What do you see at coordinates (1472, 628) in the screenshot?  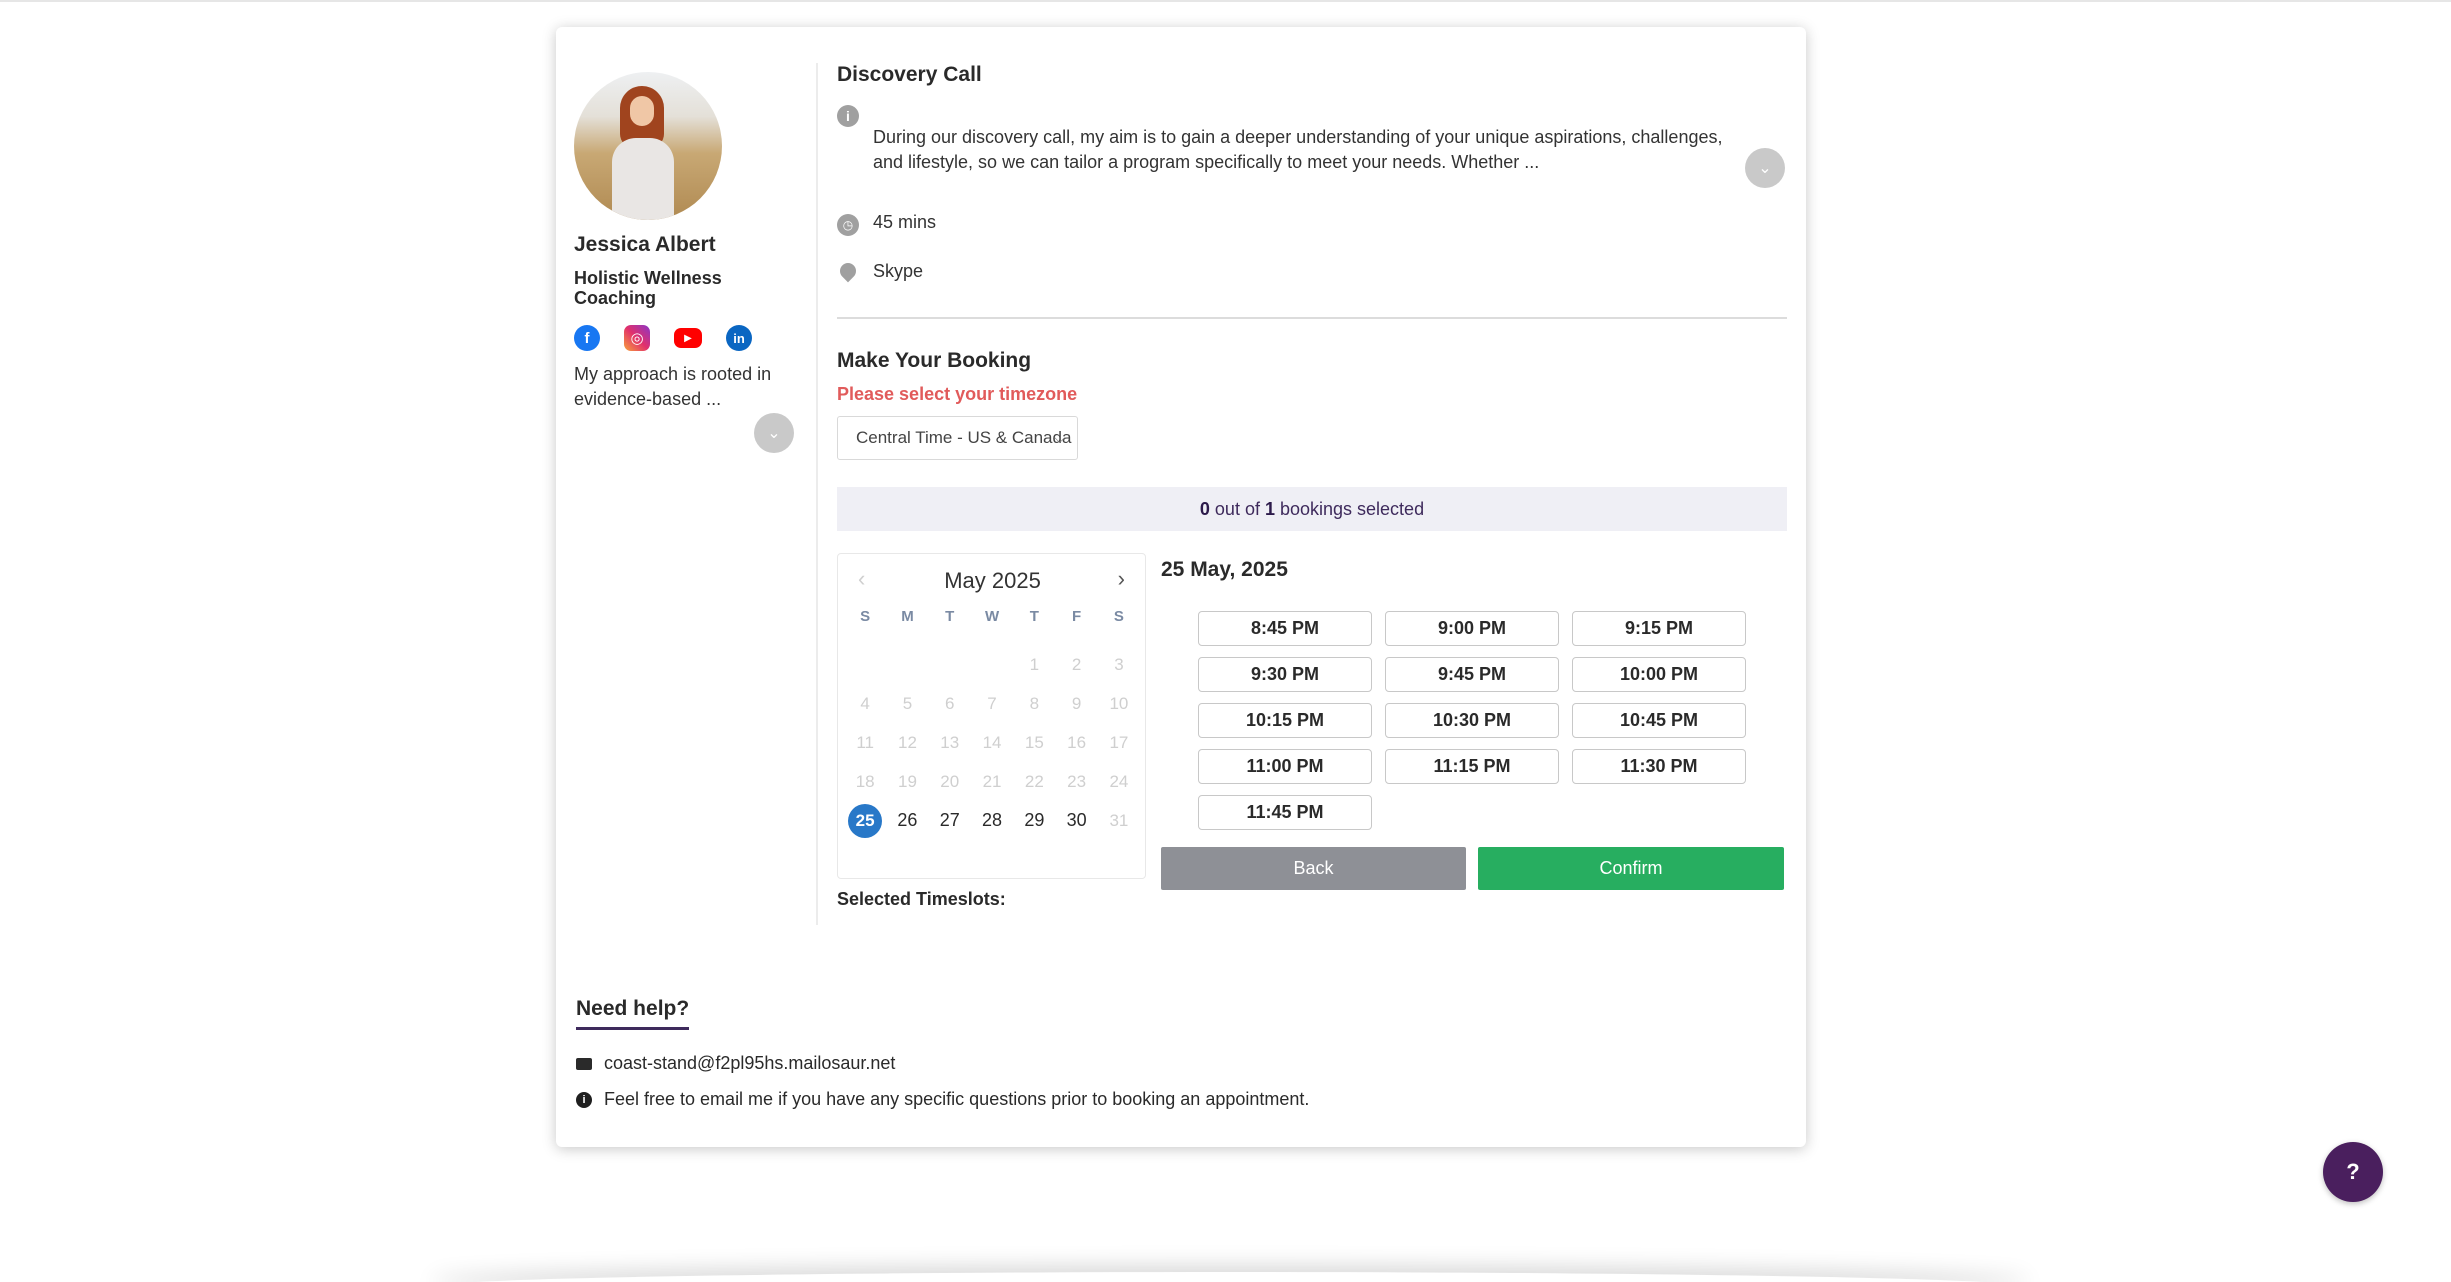 I see `timeslot-button: 9:00 PM` at bounding box center [1472, 628].